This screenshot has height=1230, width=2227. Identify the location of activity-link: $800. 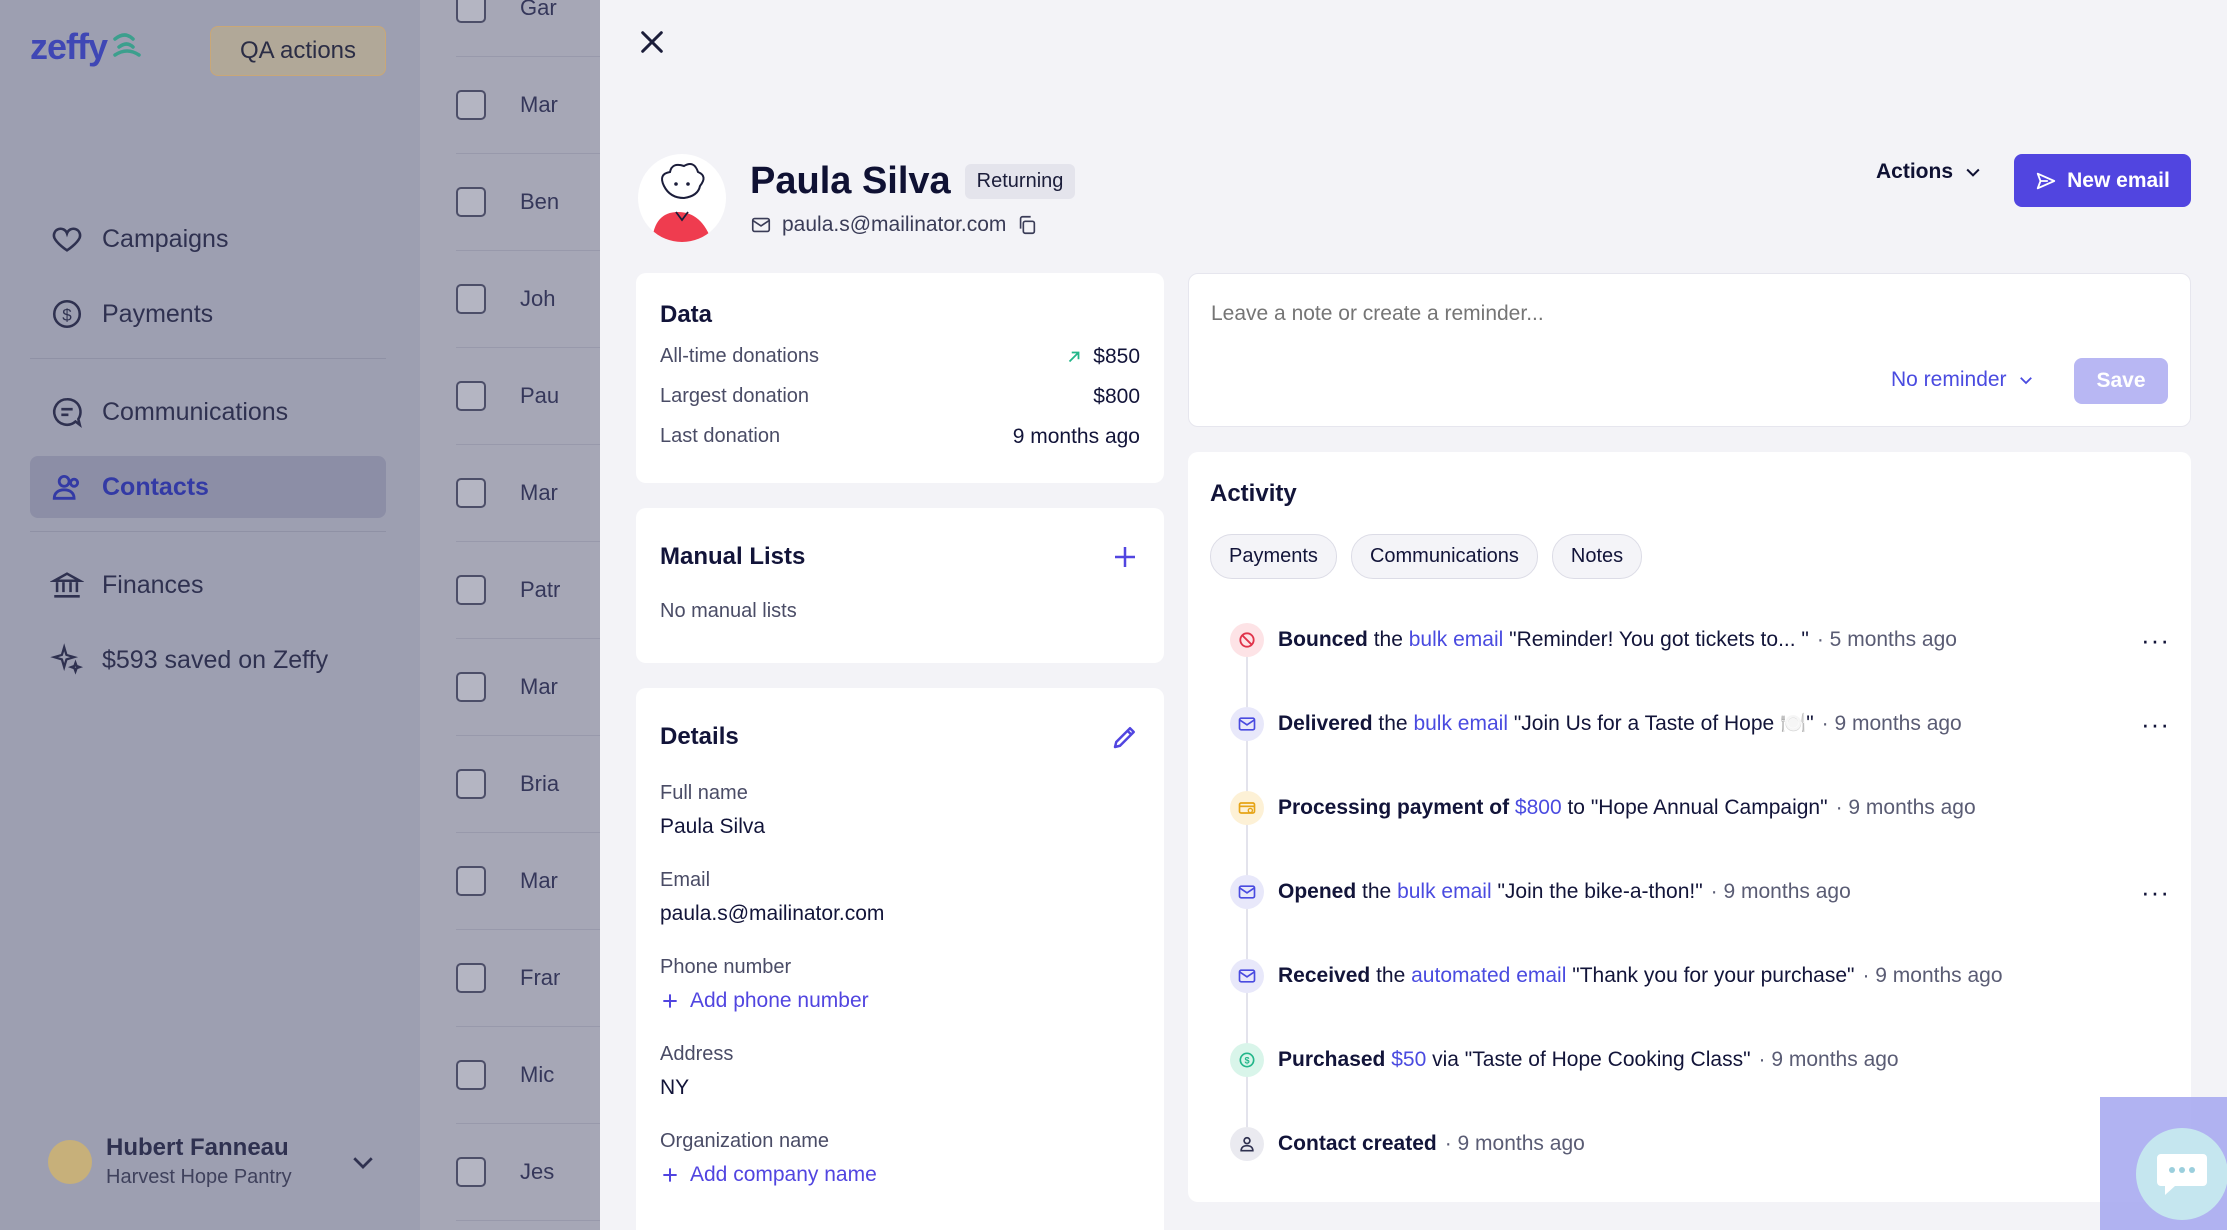
(1538, 807).